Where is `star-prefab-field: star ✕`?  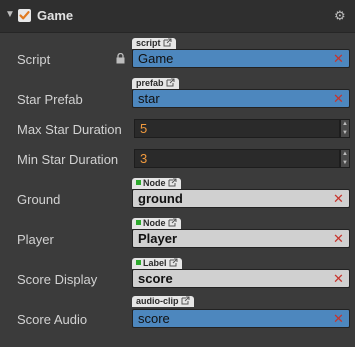 star-prefab-field: star ✕ is located at coordinates (241, 98).